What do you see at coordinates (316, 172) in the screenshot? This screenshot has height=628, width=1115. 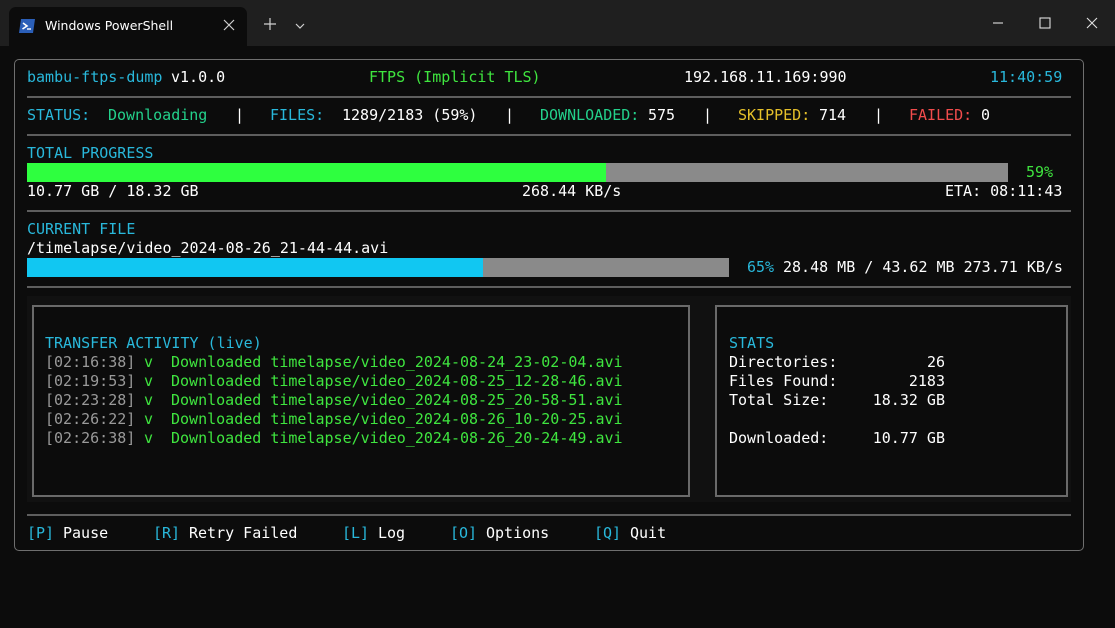 I see `total-progress-fill` at bounding box center [316, 172].